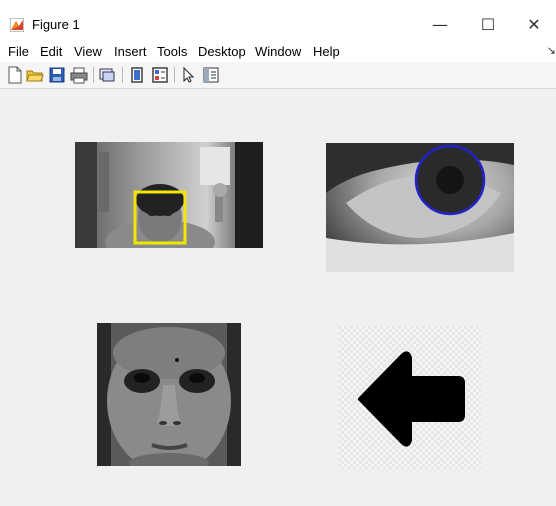 The width and height of the screenshot is (556, 506). I want to click on window-title: Figure 1, so click(56, 24).